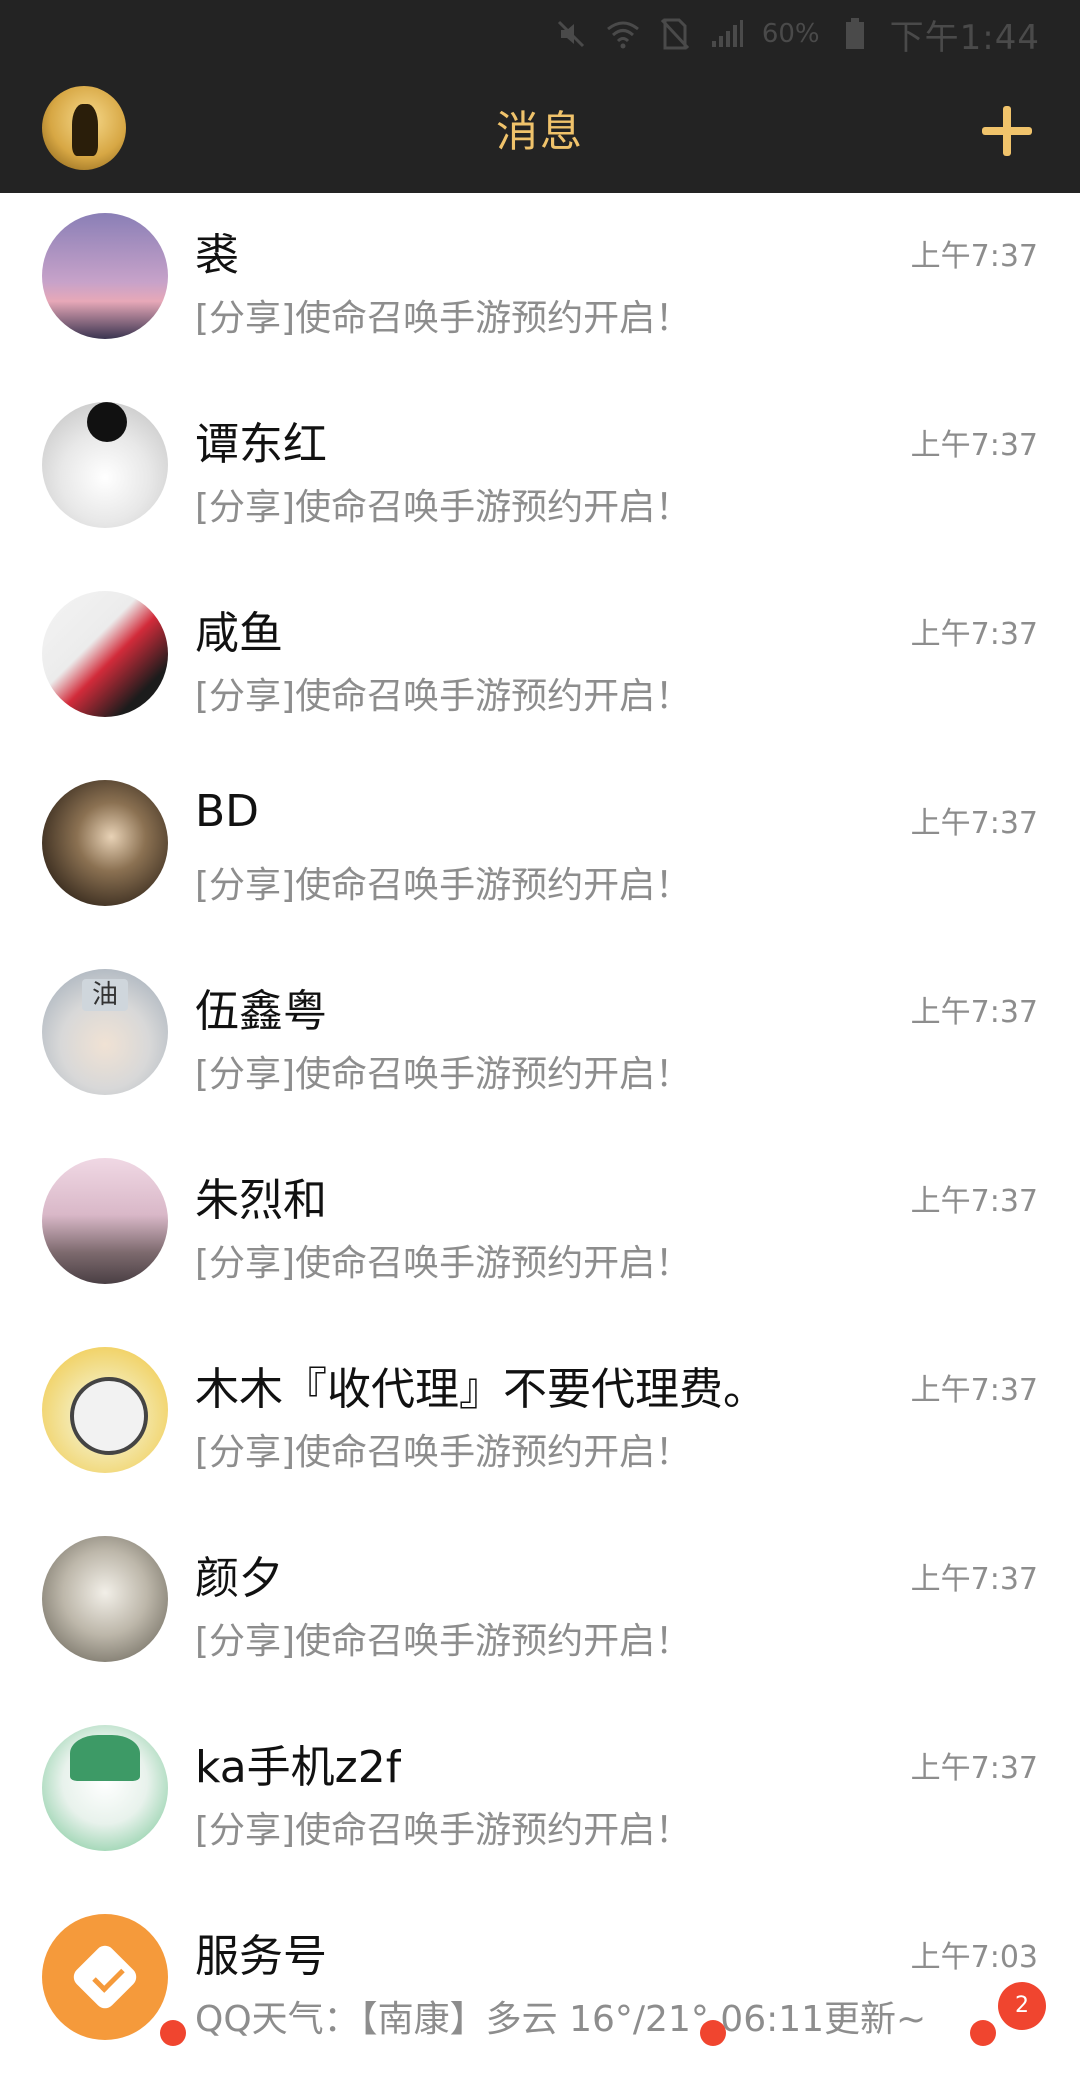 This screenshot has height=2083, width=1080. I want to click on no-sim-icon, so click(675, 34).